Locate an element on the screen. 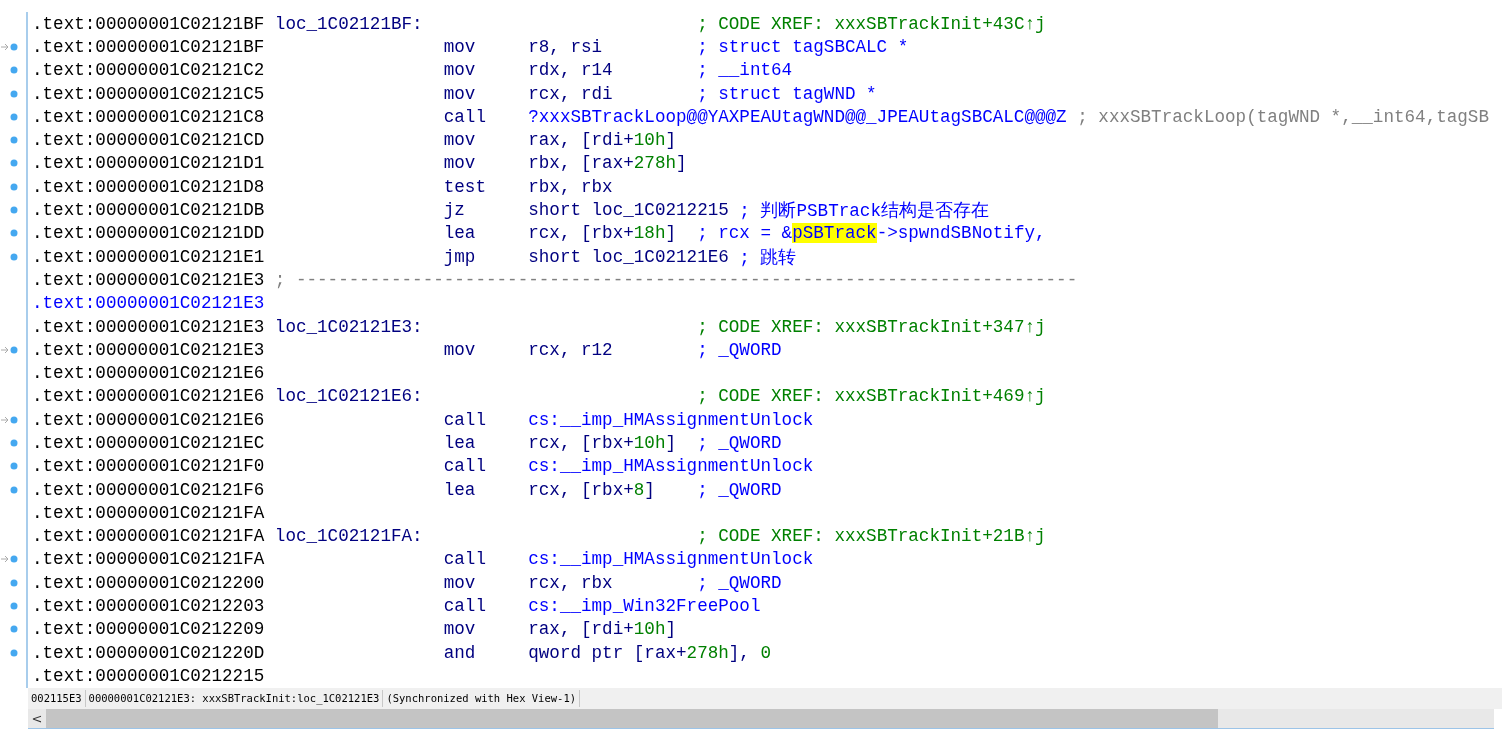 The width and height of the screenshot is (1502, 729). mnemonic-text: test is located at coordinates (465, 186).